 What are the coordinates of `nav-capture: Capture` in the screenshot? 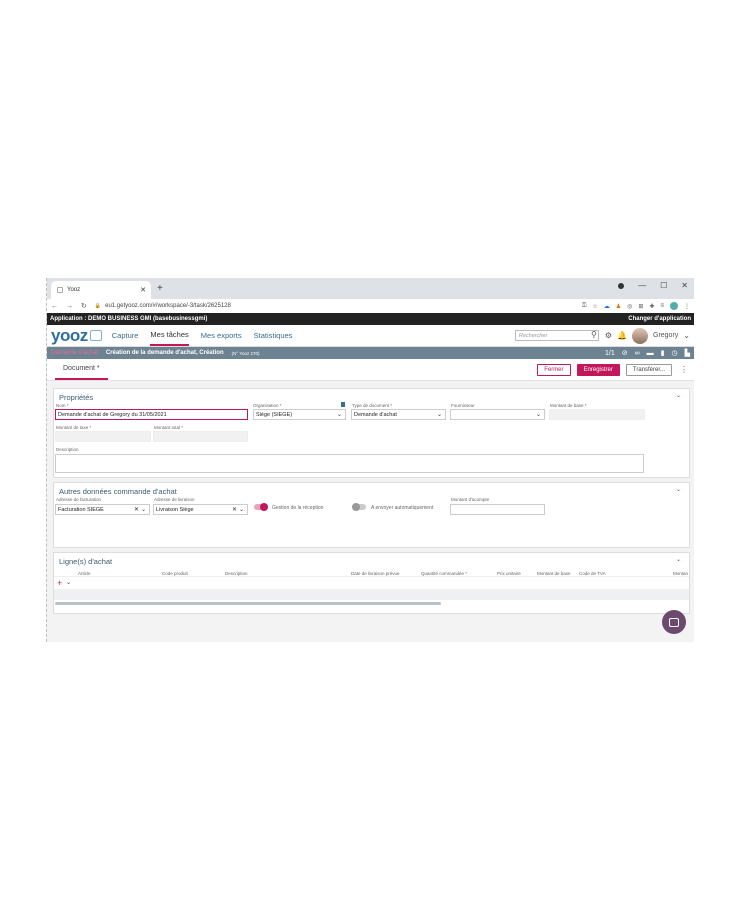 It's located at (125, 335).